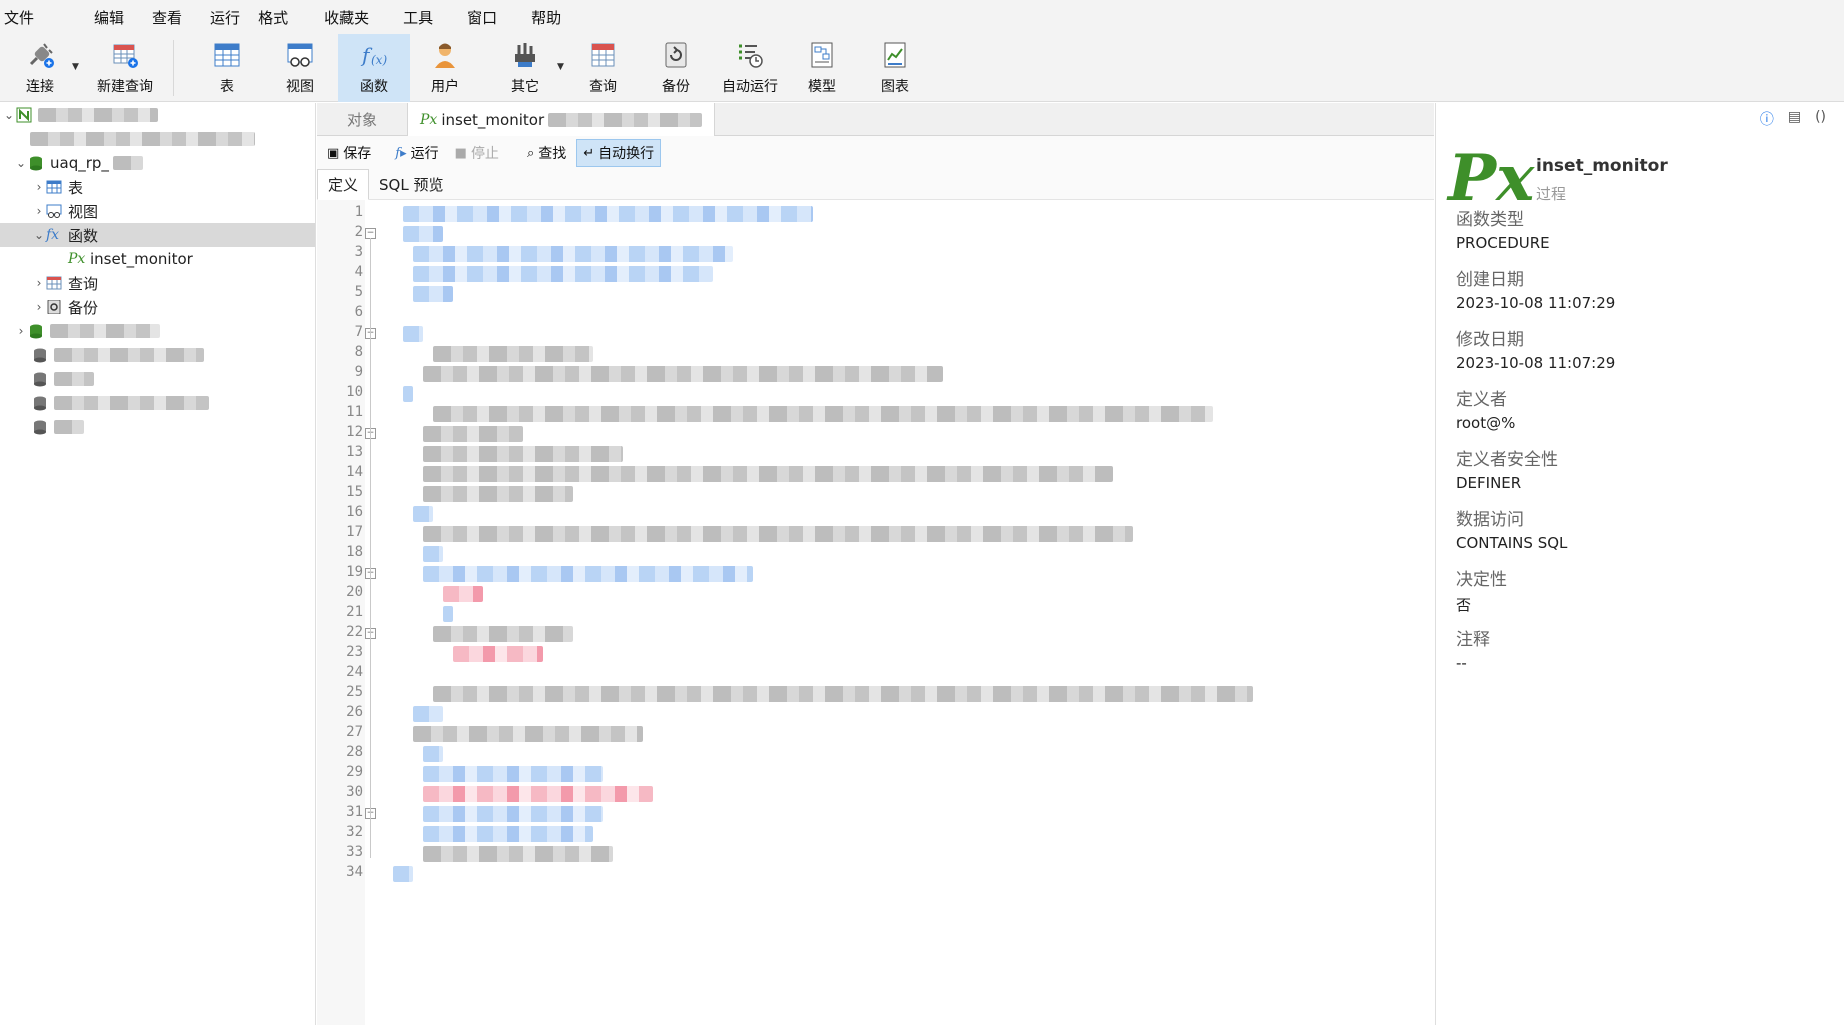 The width and height of the screenshot is (1844, 1025). I want to click on line-number: 17, so click(354, 532).